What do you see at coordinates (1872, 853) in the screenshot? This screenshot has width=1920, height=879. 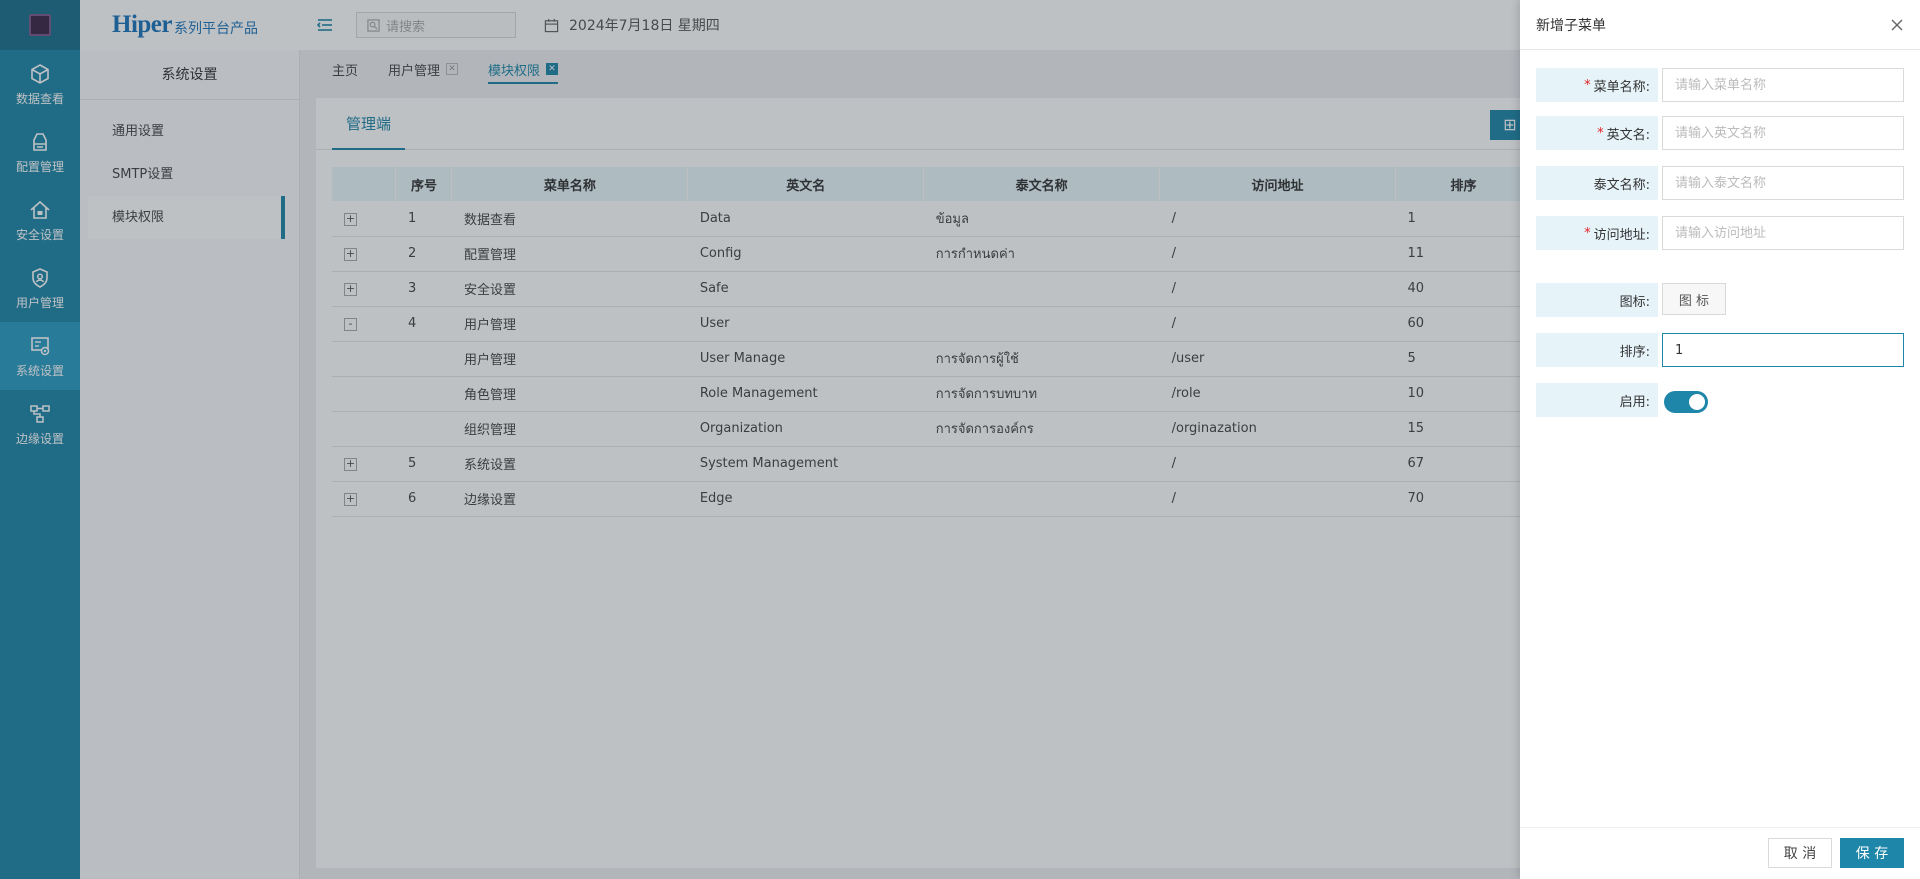 I see `save-button: 保 存` at bounding box center [1872, 853].